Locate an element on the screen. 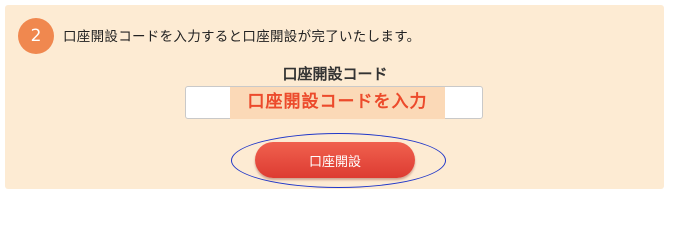 This screenshot has width=675, height=240. step-number-badge: 2 is located at coordinates (36, 36).